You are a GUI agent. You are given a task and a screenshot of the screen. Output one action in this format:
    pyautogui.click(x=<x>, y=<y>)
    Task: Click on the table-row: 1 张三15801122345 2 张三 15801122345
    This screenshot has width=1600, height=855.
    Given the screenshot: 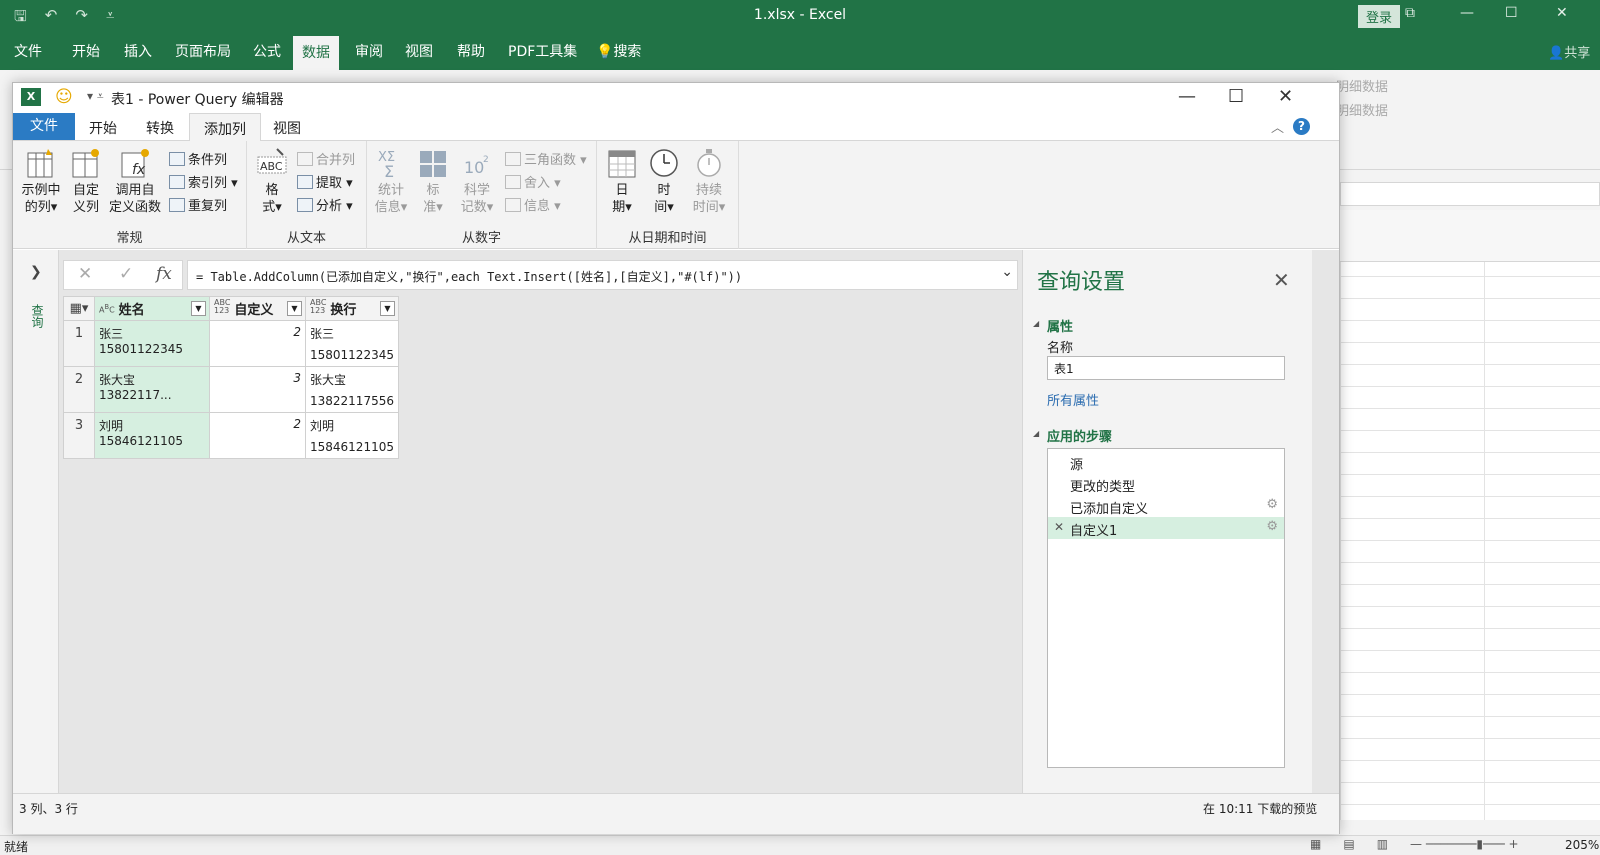 What is the action you would take?
    pyautogui.click(x=231, y=343)
    